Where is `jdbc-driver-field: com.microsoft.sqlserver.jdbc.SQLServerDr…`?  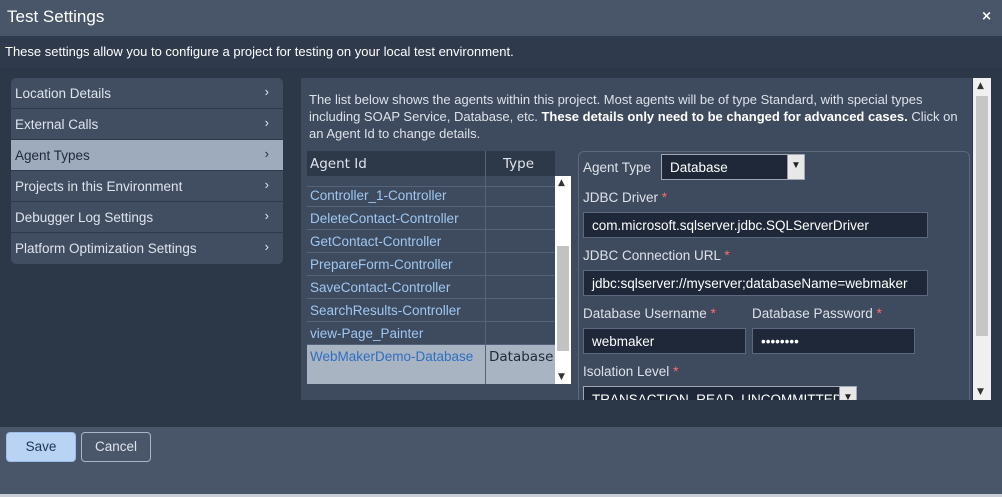
jdbc-driver-field: com.microsoft.sqlserver.jdbc.SQLServerDr… is located at coordinates (755, 225).